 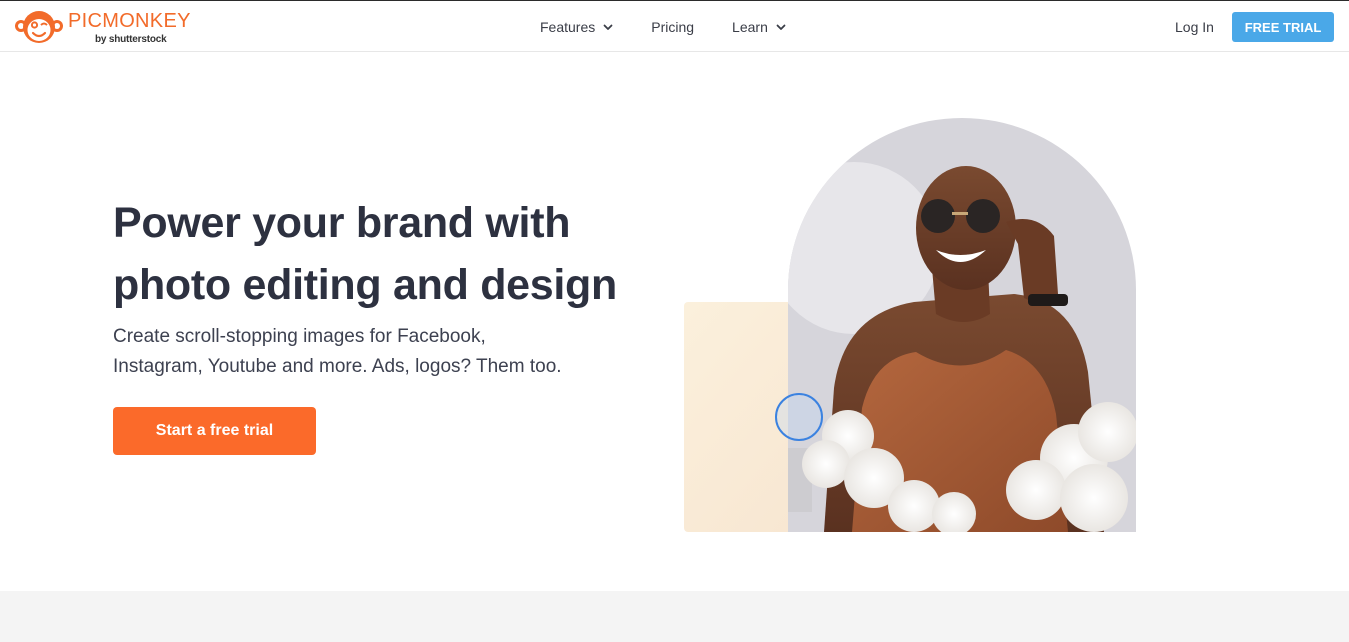 What do you see at coordinates (342, 223) in the screenshot?
I see `hero-title-line: Power your brand with` at bounding box center [342, 223].